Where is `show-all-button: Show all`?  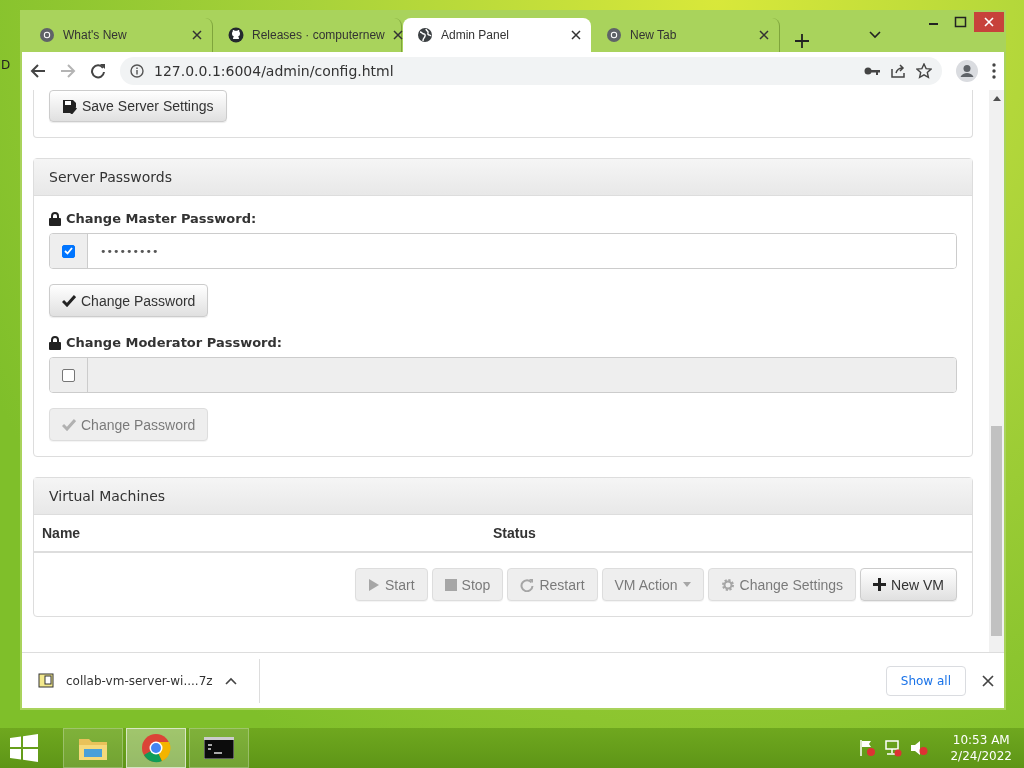
show-all-button: Show all is located at coordinates (925, 680).